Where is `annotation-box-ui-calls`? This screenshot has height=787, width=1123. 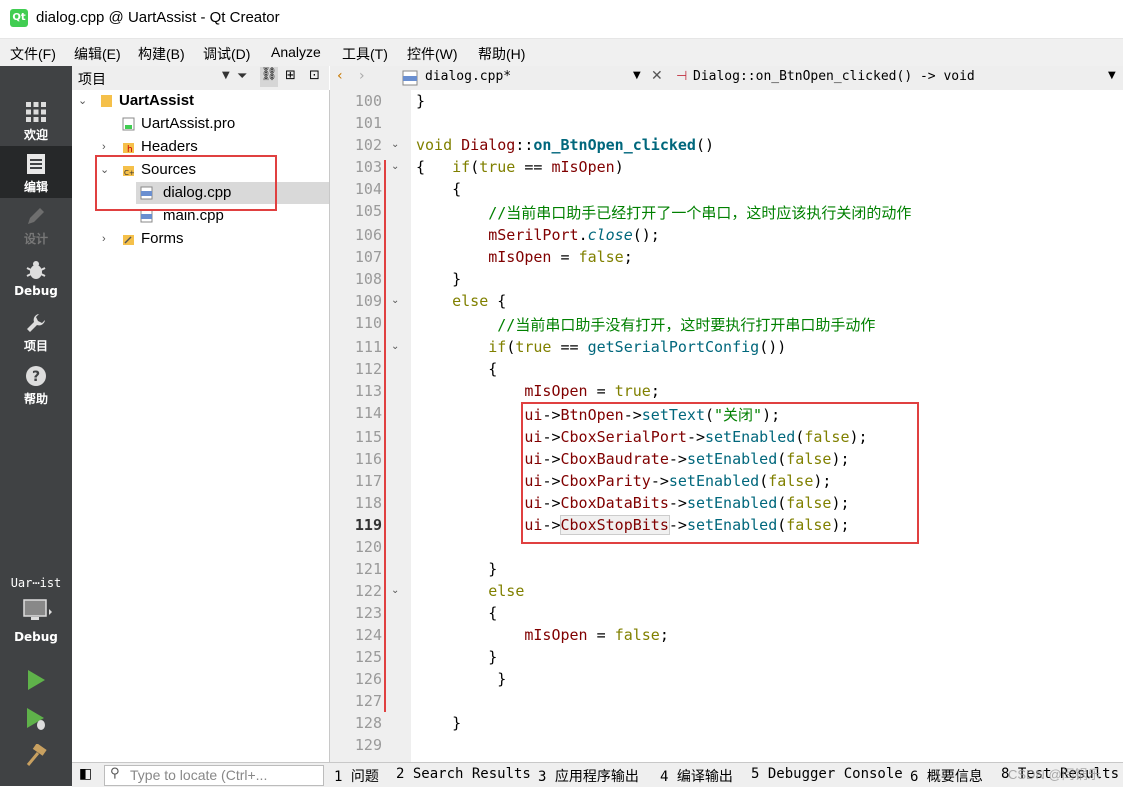
annotation-box-ui-calls is located at coordinates (720, 473).